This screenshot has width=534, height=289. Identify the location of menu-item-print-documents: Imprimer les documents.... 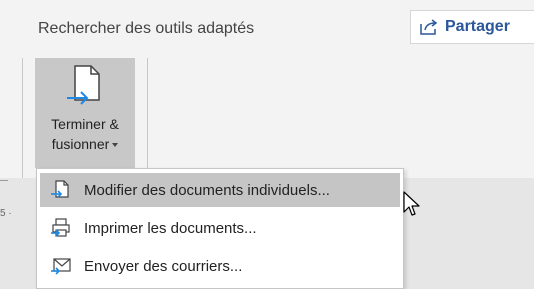
(220, 228).